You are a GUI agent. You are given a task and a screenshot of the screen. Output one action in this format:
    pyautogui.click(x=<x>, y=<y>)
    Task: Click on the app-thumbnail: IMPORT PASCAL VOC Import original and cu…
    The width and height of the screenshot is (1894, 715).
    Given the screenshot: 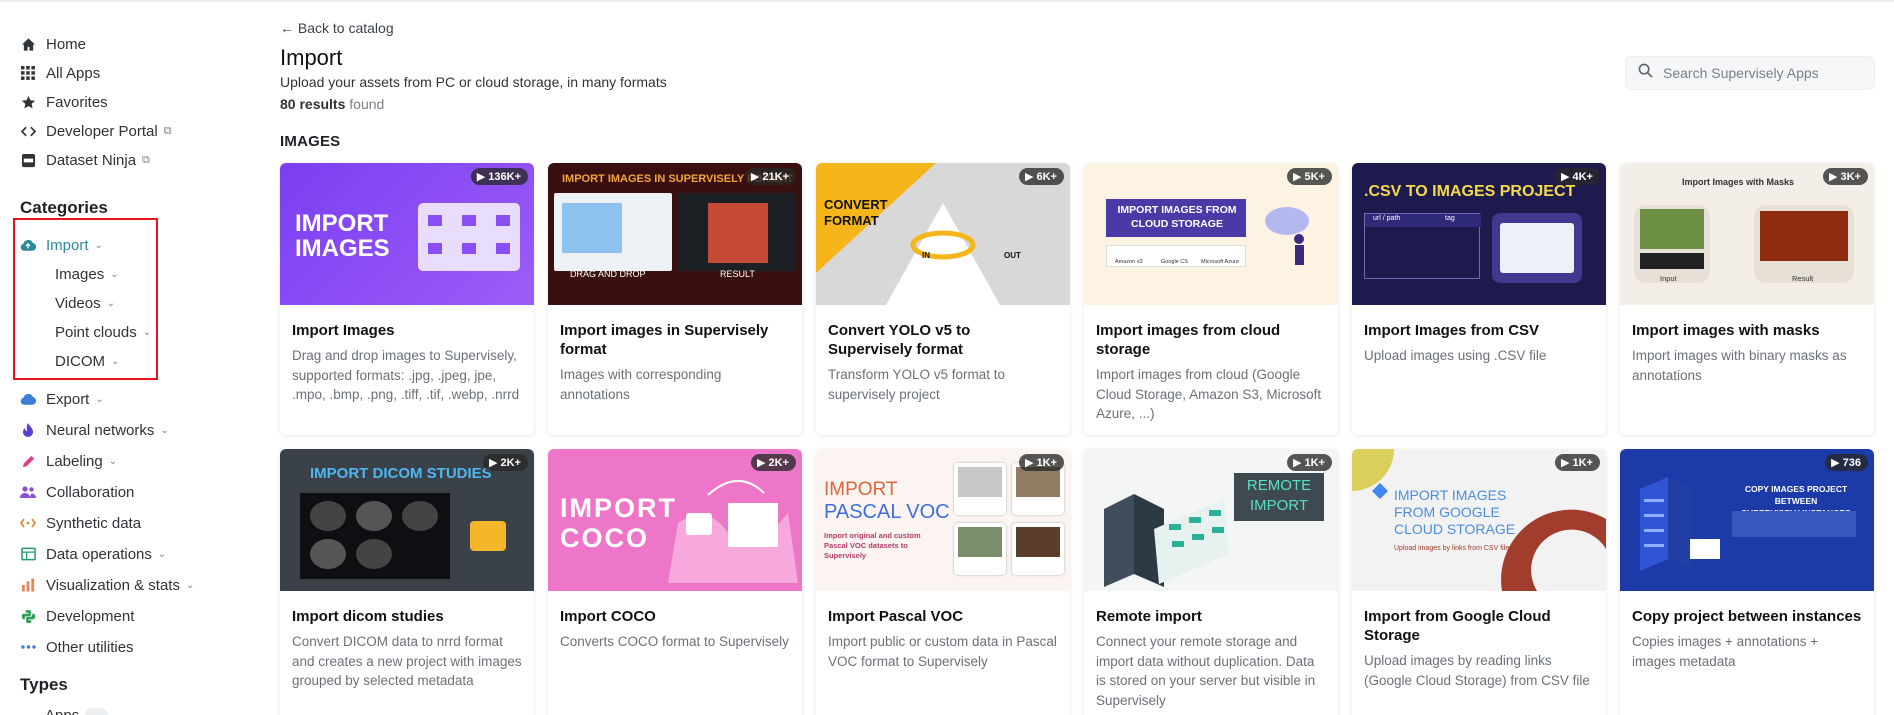 What is the action you would take?
    pyautogui.click(x=943, y=520)
    